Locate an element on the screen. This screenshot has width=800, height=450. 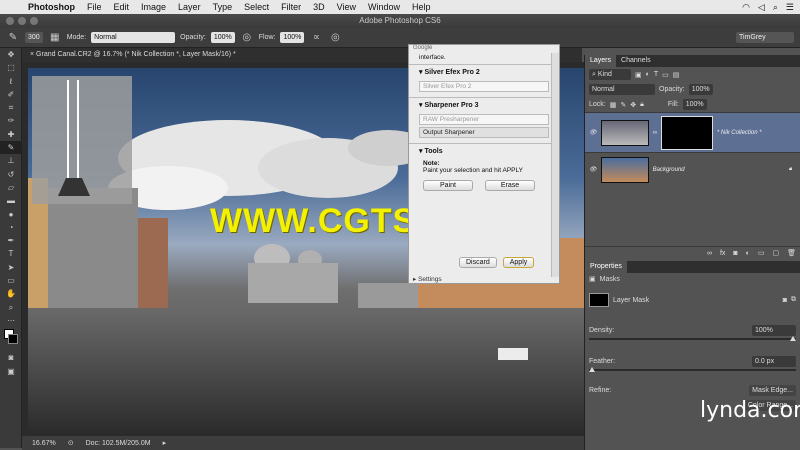
kind-filter-select: ⌕ Kind is located at coordinates (610, 74).